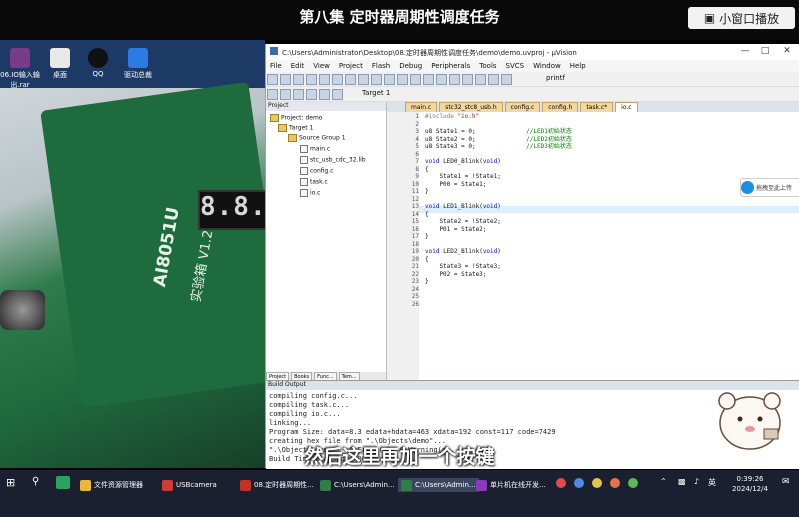 This screenshot has width=799, height=517. I want to click on code-line: 13 void LED1_Blink(void), so click(490, 207).